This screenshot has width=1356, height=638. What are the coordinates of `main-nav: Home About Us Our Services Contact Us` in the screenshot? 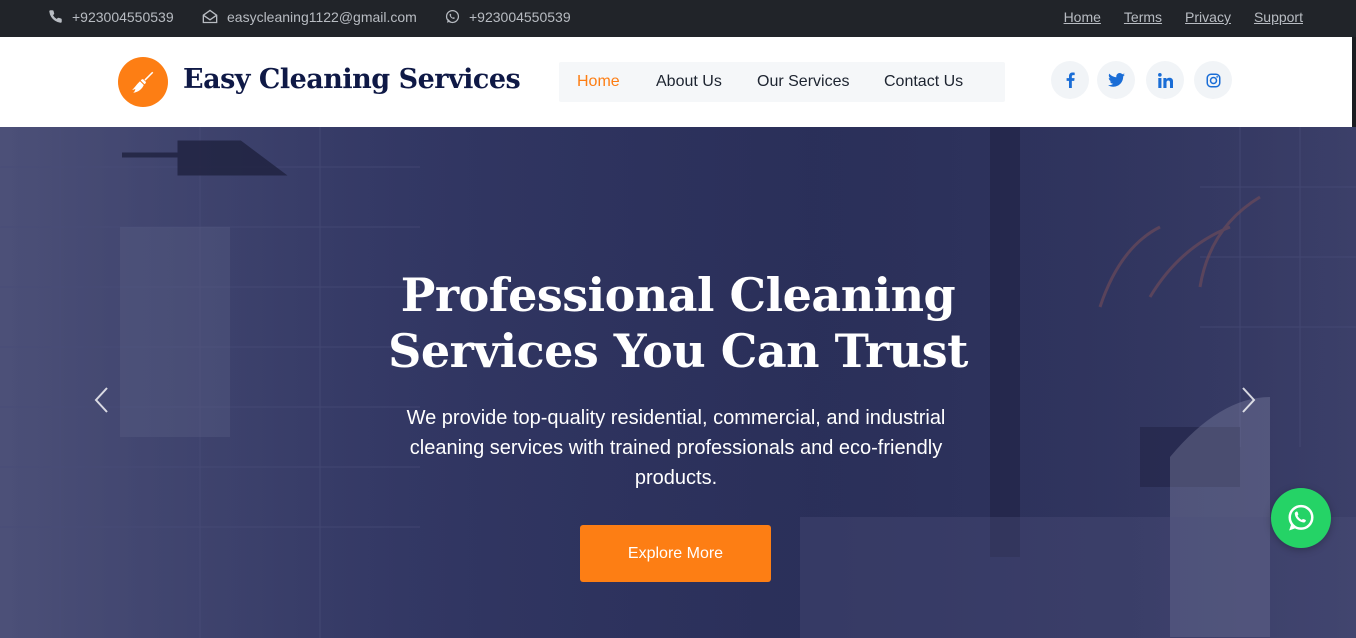 It's located at (782, 82).